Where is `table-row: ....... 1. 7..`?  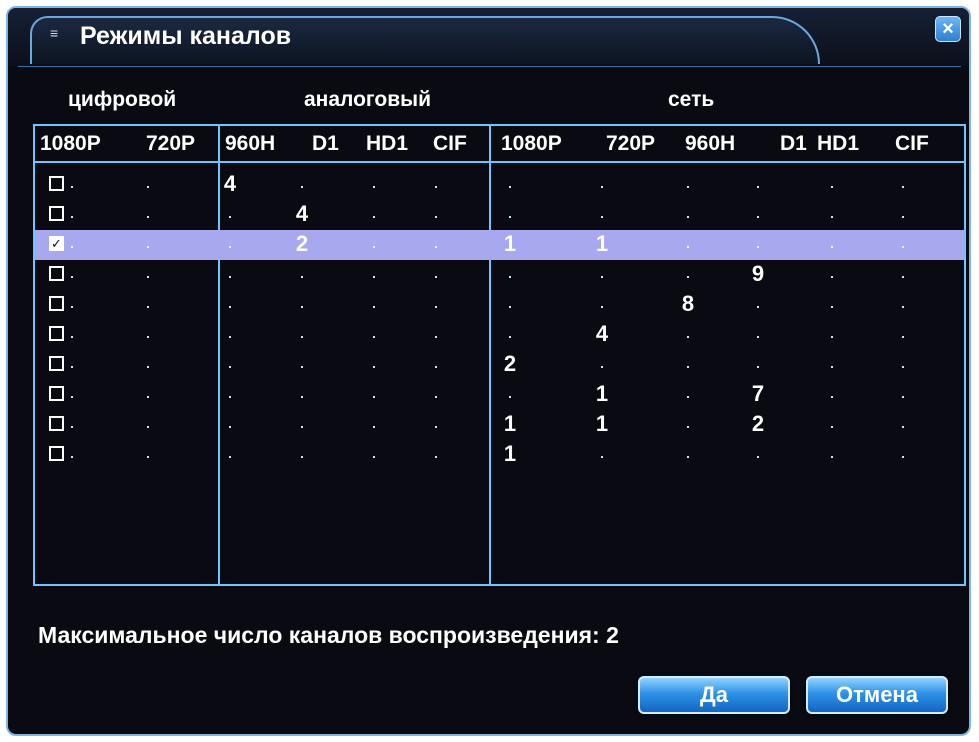
table-row: ....... 1. 7.. is located at coordinates (499, 395).